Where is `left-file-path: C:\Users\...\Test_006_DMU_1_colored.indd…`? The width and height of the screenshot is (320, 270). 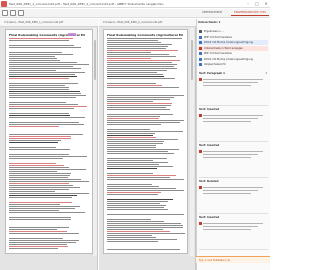
left-file-path: C:\Users\...\Test_006_DMU_1_colored.indd… is located at coordinates (34, 22).